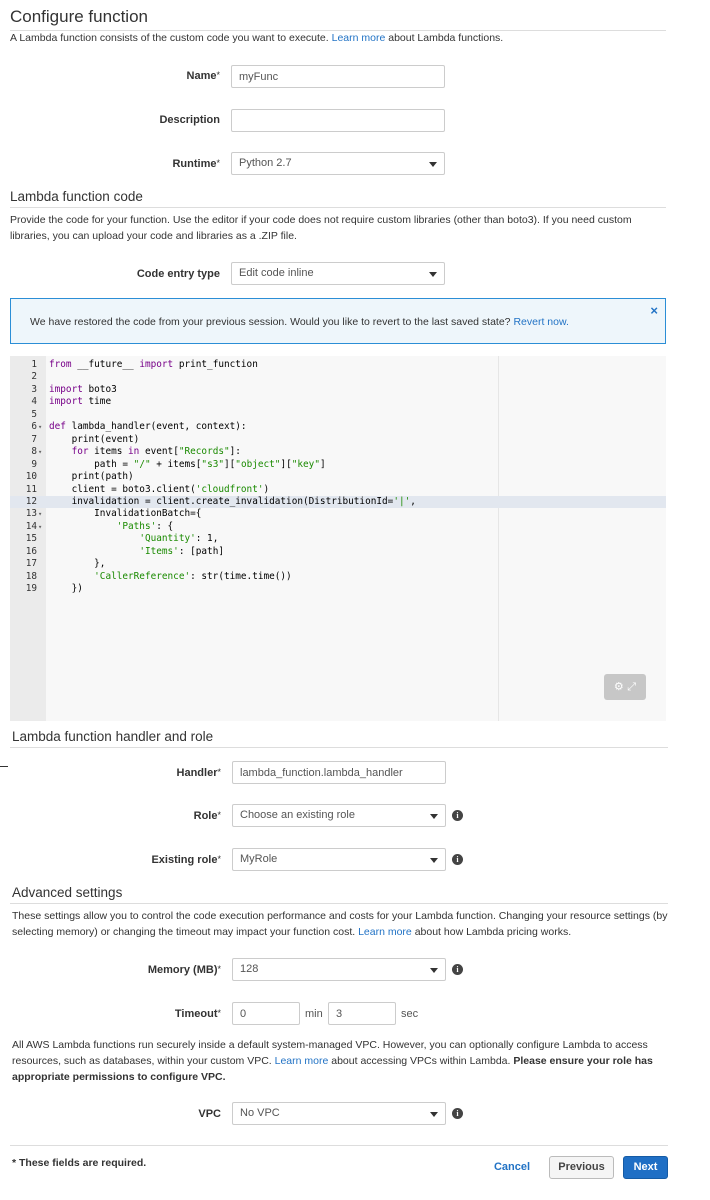 The image size is (710, 1200). What do you see at coordinates (201, 76) in the screenshot?
I see `name-label-text: Name` at bounding box center [201, 76].